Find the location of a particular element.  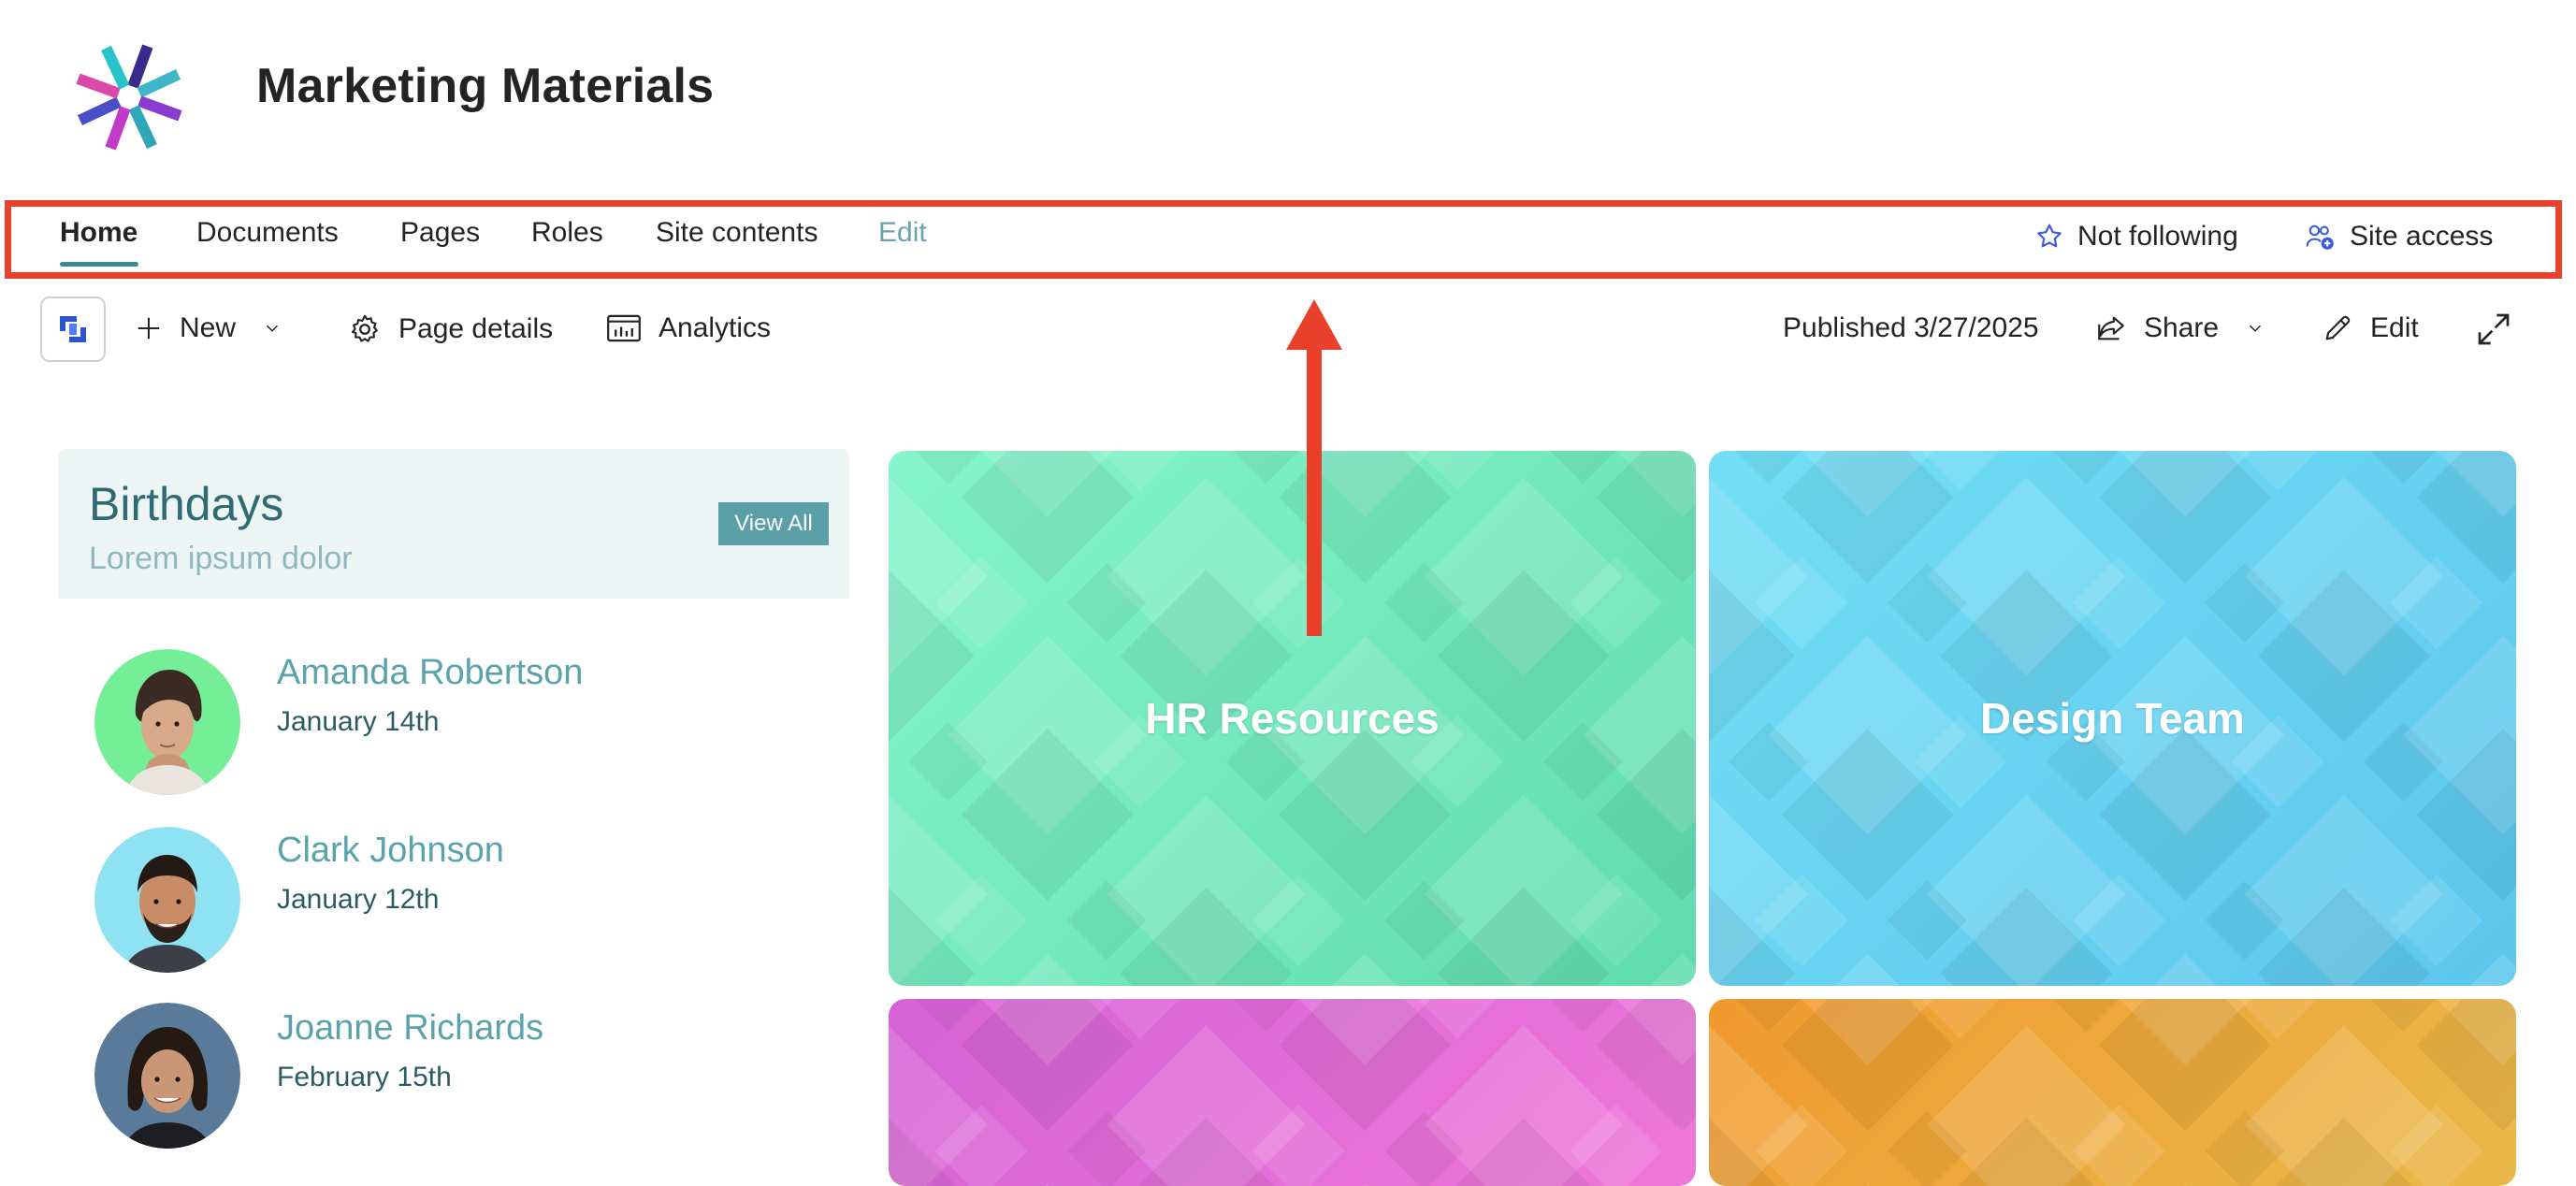

new-button: New is located at coordinates (208, 328).